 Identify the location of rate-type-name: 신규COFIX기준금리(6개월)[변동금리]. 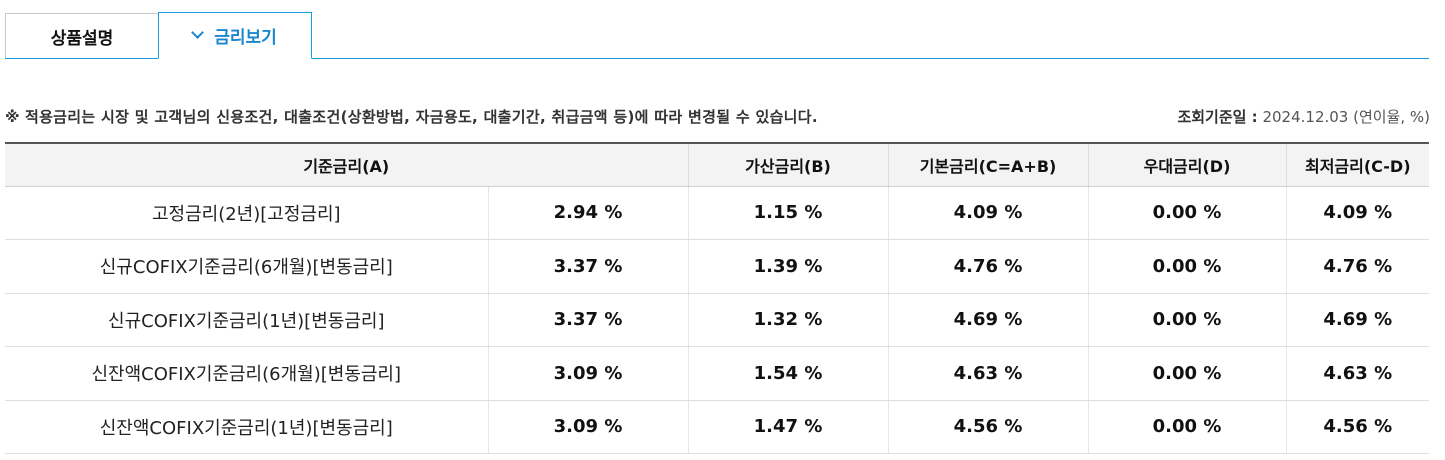
(246, 266).